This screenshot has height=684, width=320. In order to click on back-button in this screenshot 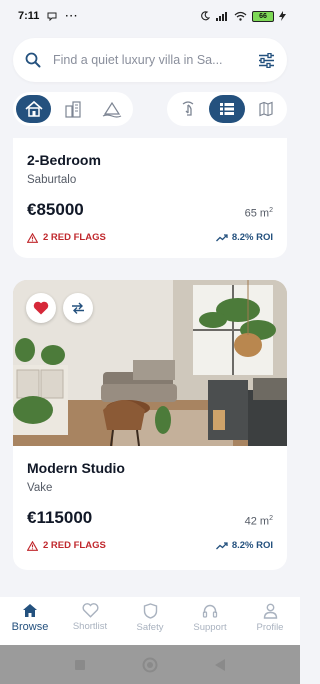, I will do `click(220, 665)`.